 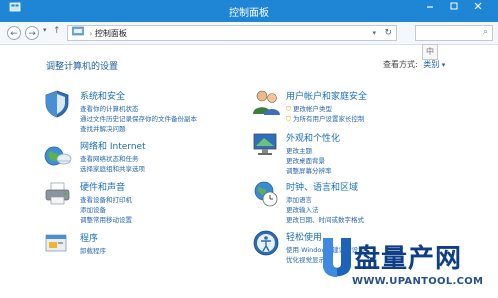 I want to click on category-clock-language: 时钟、语言和区域 添加语言 更改输入法 更改日期、时间或数字格式, so click(x=386, y=202).